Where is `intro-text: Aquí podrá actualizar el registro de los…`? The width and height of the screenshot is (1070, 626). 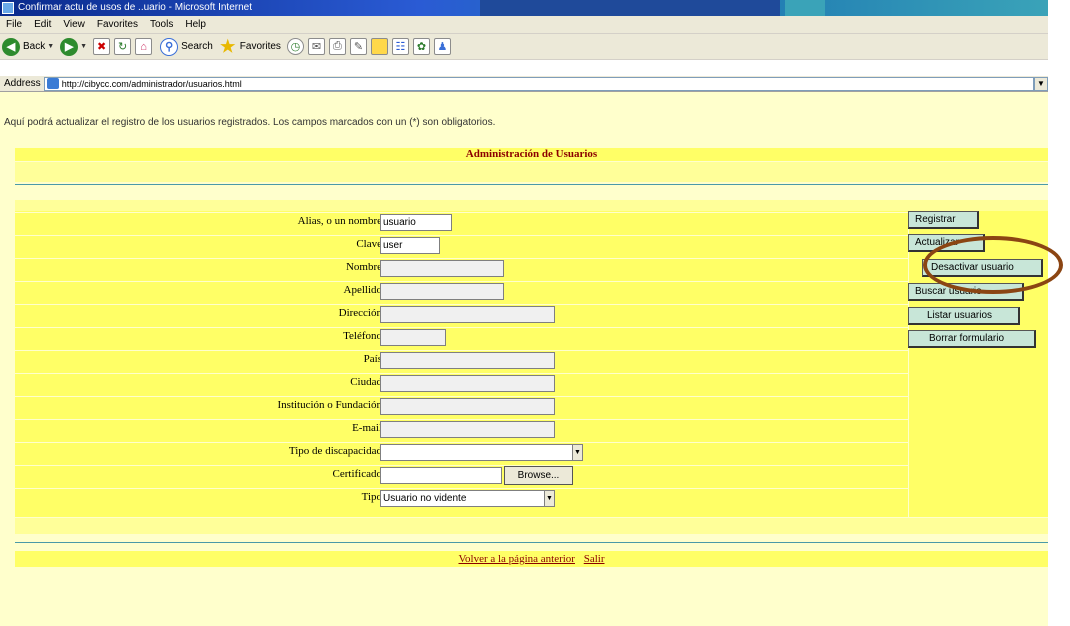 intro-text: Aquí podrá actualizar el registro de los… is located at coordinates (250, 122).